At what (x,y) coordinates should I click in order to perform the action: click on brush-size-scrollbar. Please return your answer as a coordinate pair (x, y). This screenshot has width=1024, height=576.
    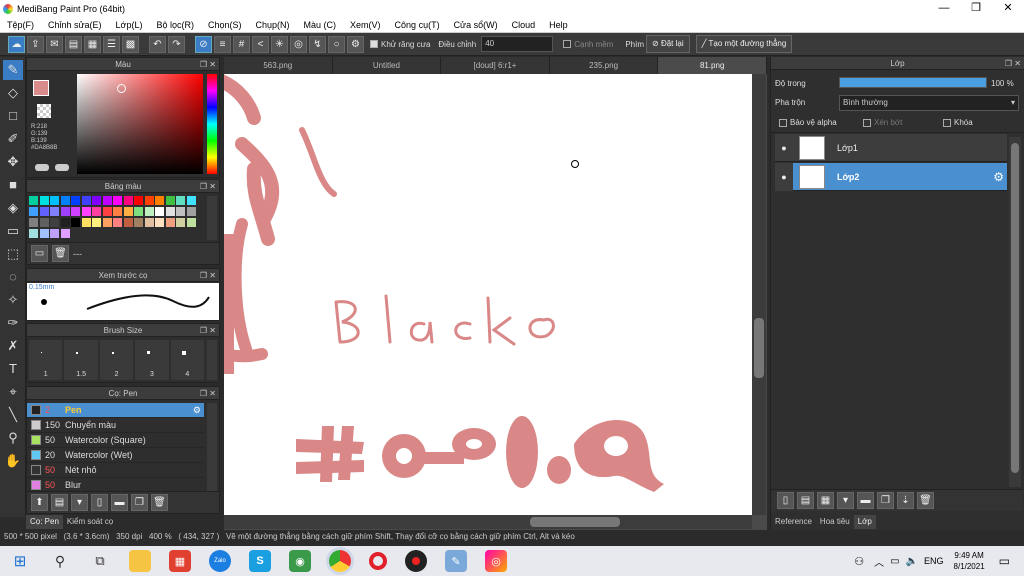
    Looking at the image, I should click on (212, 360).